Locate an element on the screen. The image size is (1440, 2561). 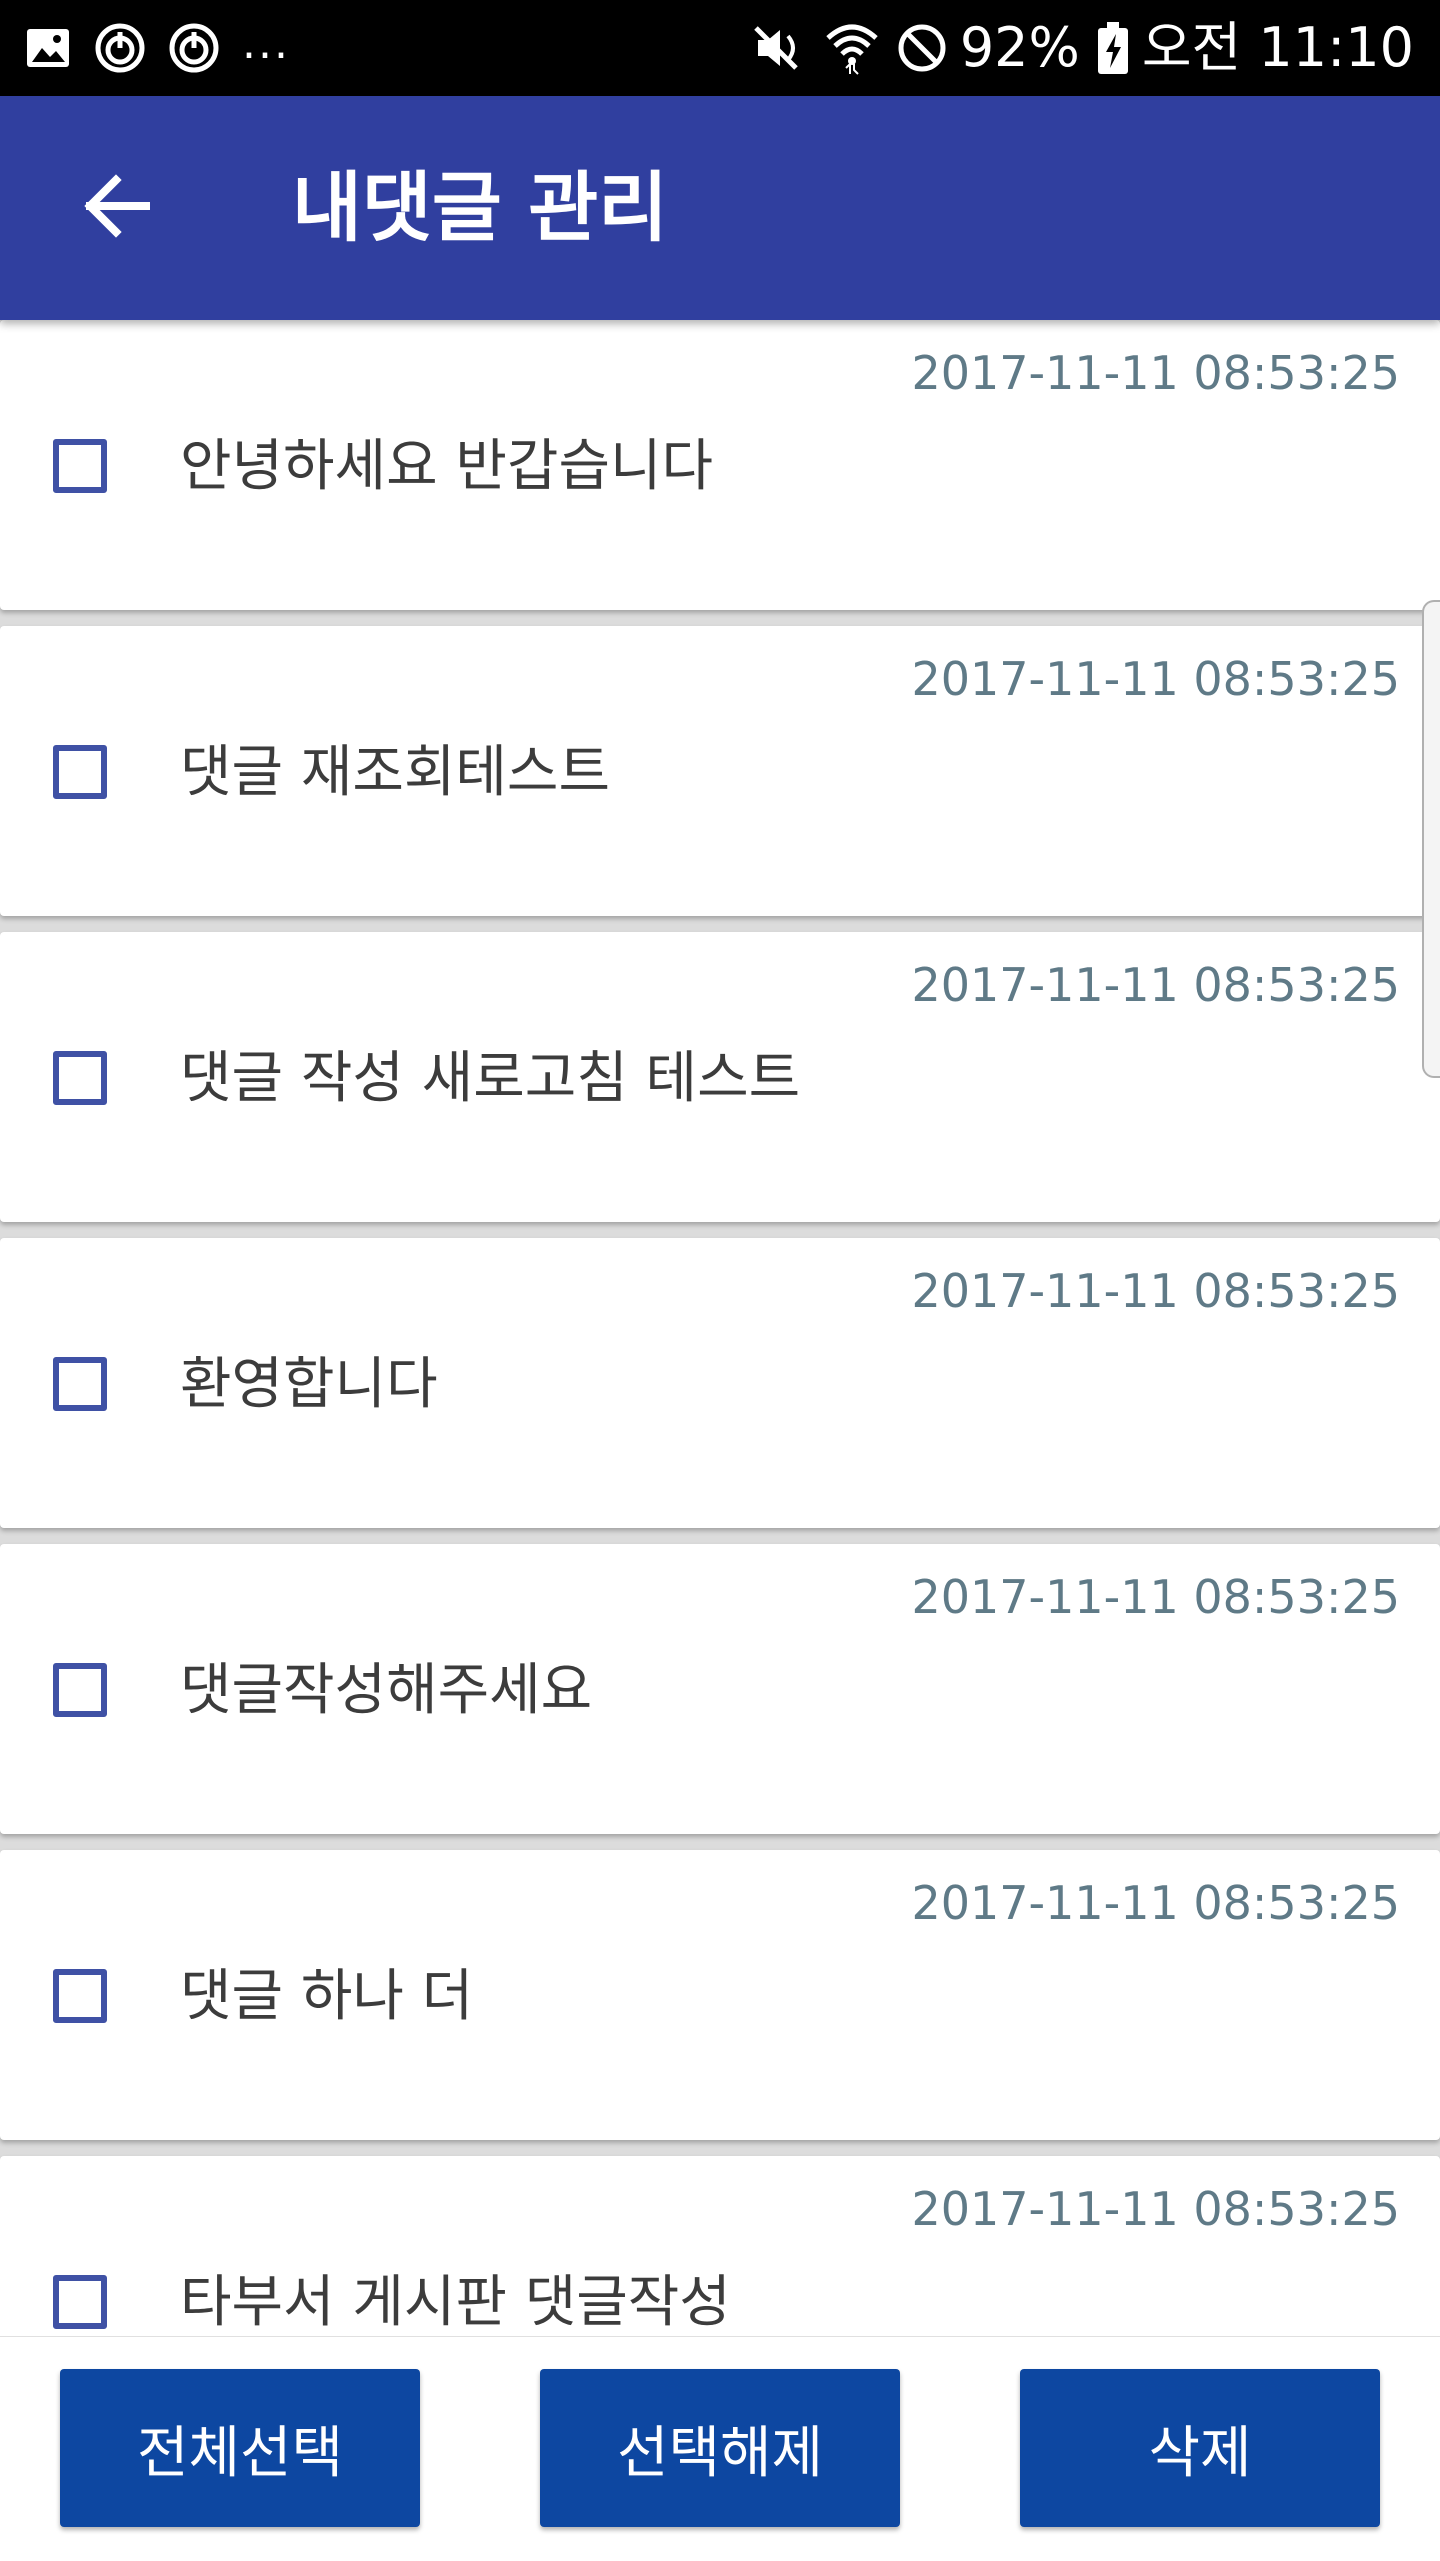
mute-icon is located at coordinates (780, 48).